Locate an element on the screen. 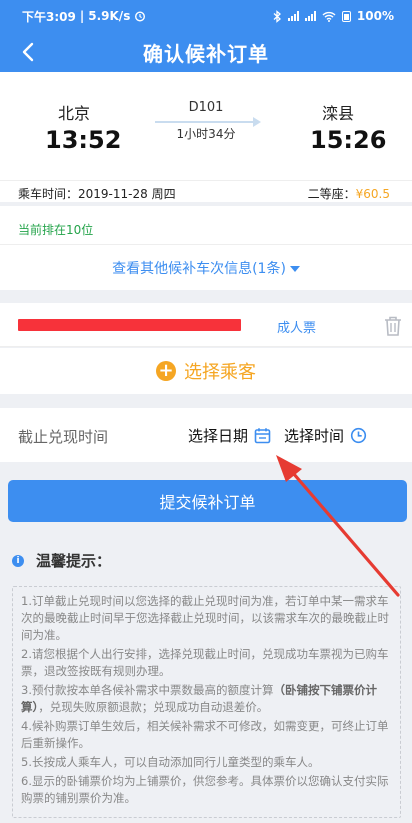 The image size is (412, 823). status-time: 下午3:09 is located at coordinates (49, 16).